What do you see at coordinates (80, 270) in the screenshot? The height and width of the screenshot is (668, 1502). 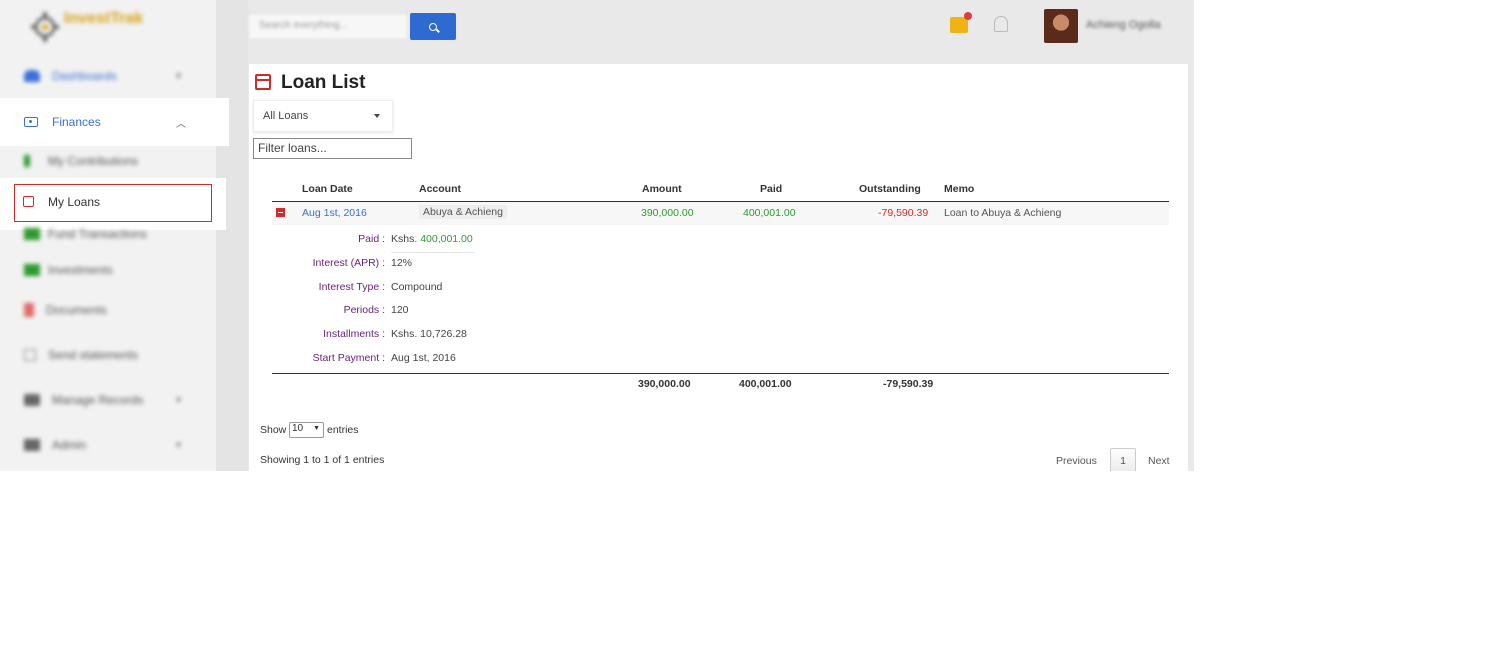 I see `sidebar-item-label: Investments` at bounding box center [80, 270].